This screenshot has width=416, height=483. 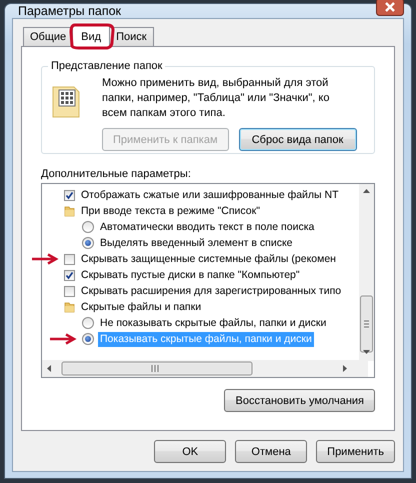 What do you see at coordinates (211, 291) in the screenshot?
I see `option-label: Скрывать расширения для зарегистрированных типо` at bounding box center [211, 291].